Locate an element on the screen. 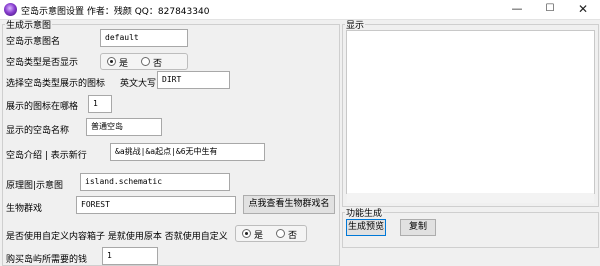  close-button: ✕ is located at coordinates (583, 9).